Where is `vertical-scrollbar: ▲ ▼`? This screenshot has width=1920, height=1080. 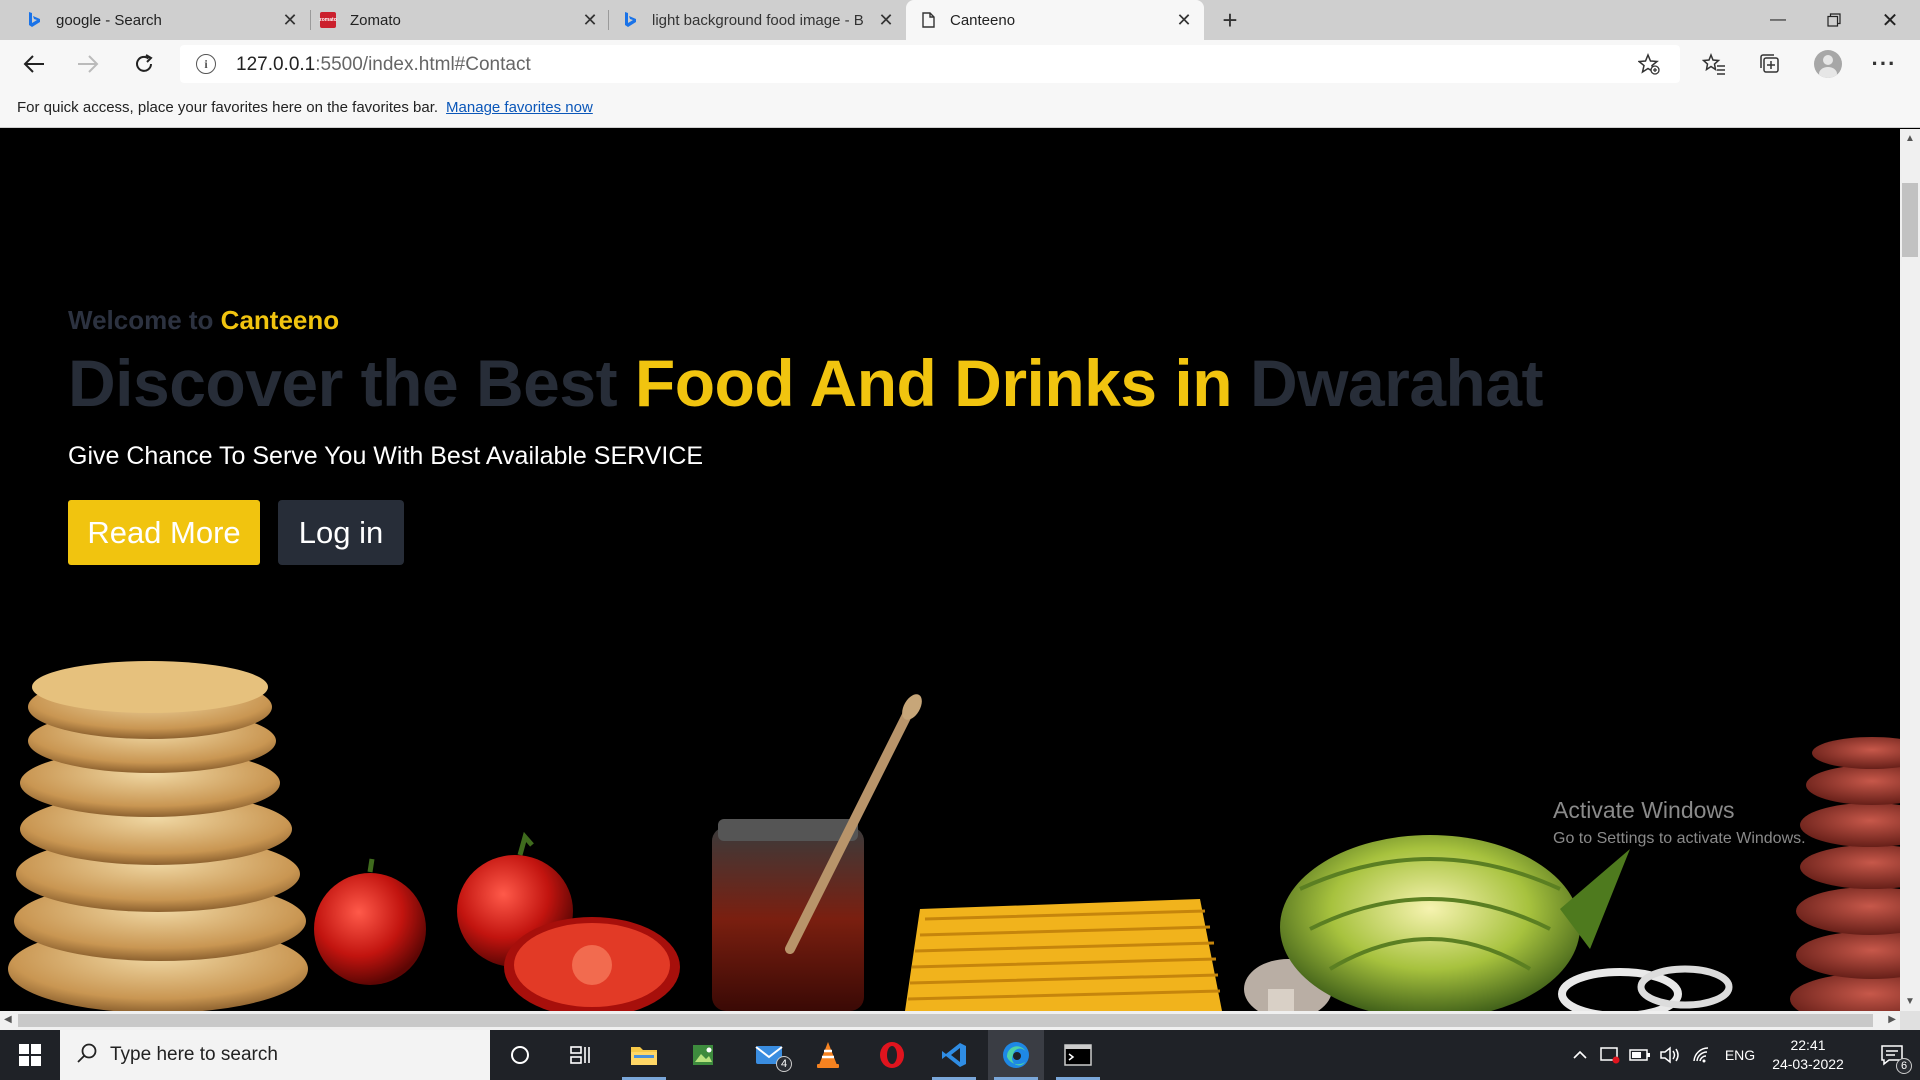
vertical-scrollbar: ▲ ▼ is located at coordinates (1910, 570).